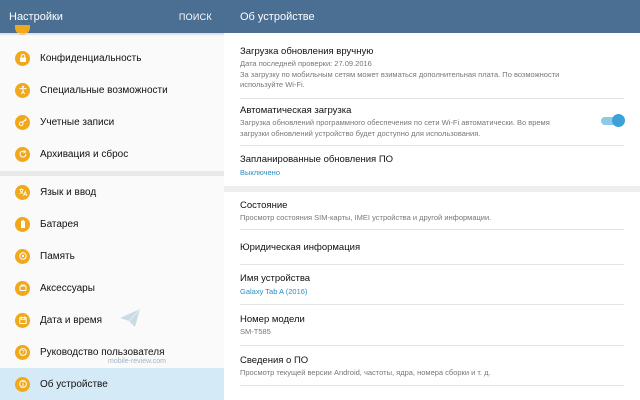  I want to click on item-value: SM-T585, so click(255, 331).